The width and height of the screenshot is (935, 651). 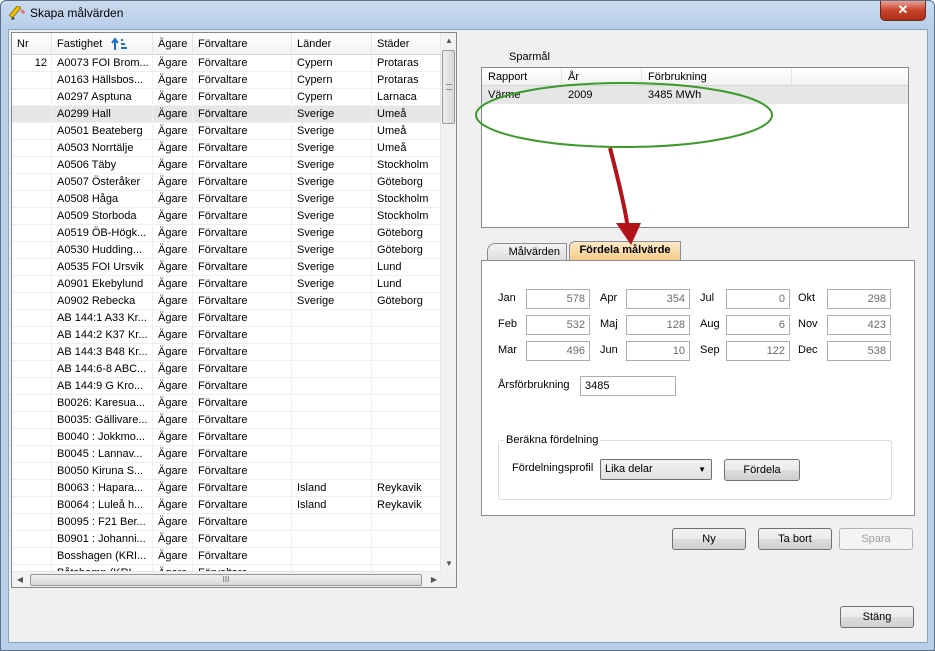 What do you see at coordinates (695, 95) in the screenshot?
I see `sparmal-row: Värme 2009 3485 MWh` at bounding box center [695, 95].